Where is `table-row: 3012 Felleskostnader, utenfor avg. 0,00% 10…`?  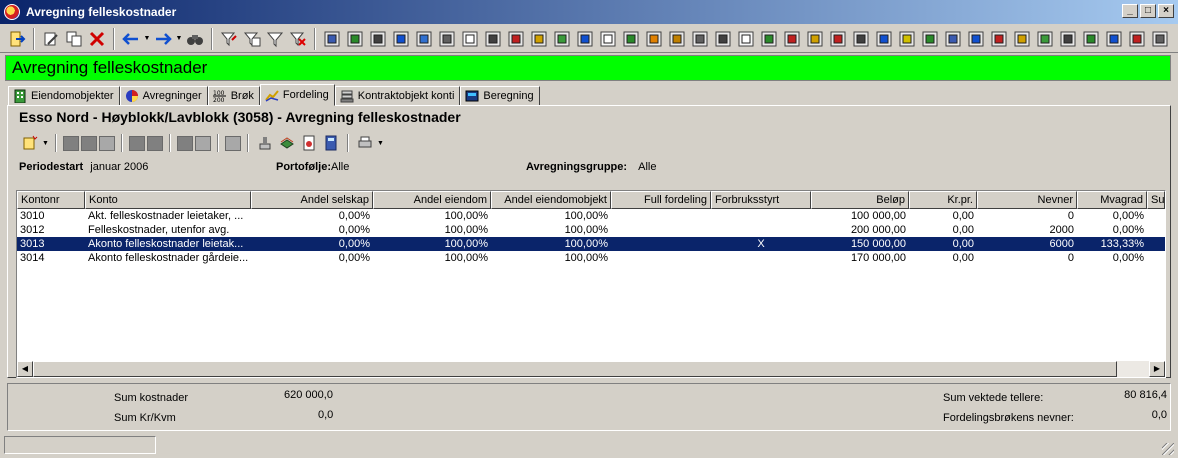
table-row: 3012 Felleskostnader, utenfor avg. 0,00% 10… is located at coordinates (591, 230).